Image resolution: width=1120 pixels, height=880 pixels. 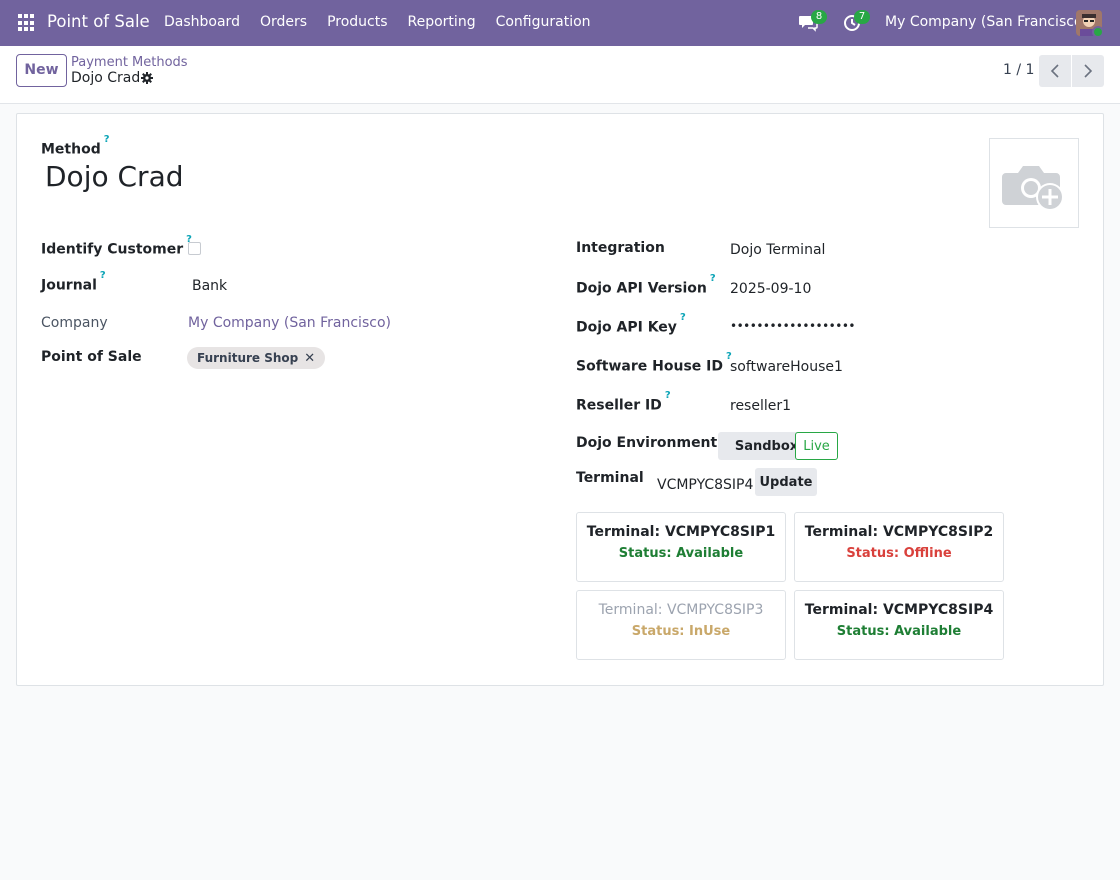 I want to click on image-upload-field, so click(x=1034, y=183).